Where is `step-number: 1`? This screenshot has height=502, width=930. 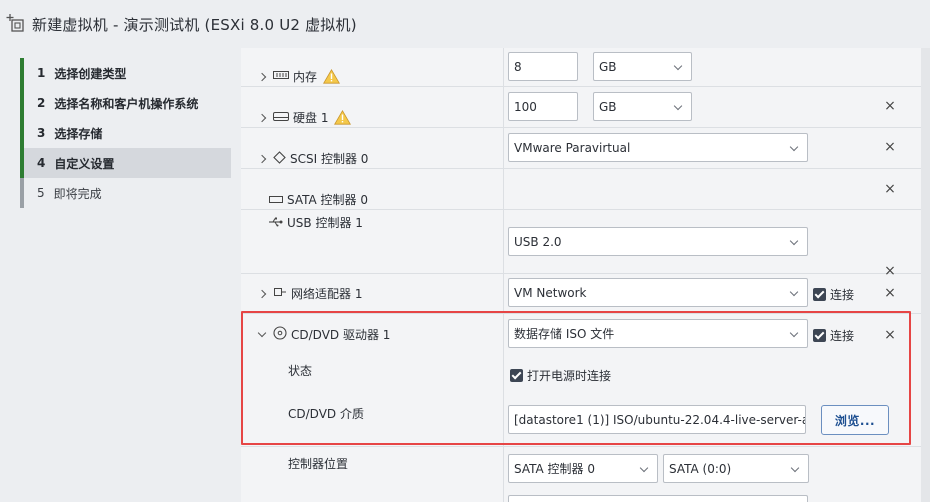
step-number: 1 is located at coordinates (41, 73).